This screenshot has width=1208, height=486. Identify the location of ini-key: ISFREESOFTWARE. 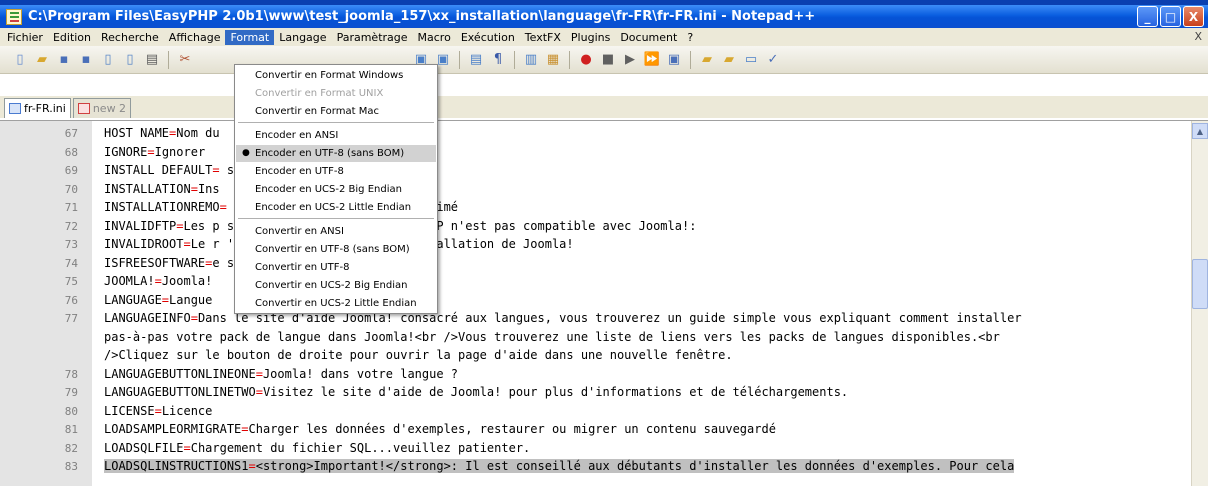
(155, 262).